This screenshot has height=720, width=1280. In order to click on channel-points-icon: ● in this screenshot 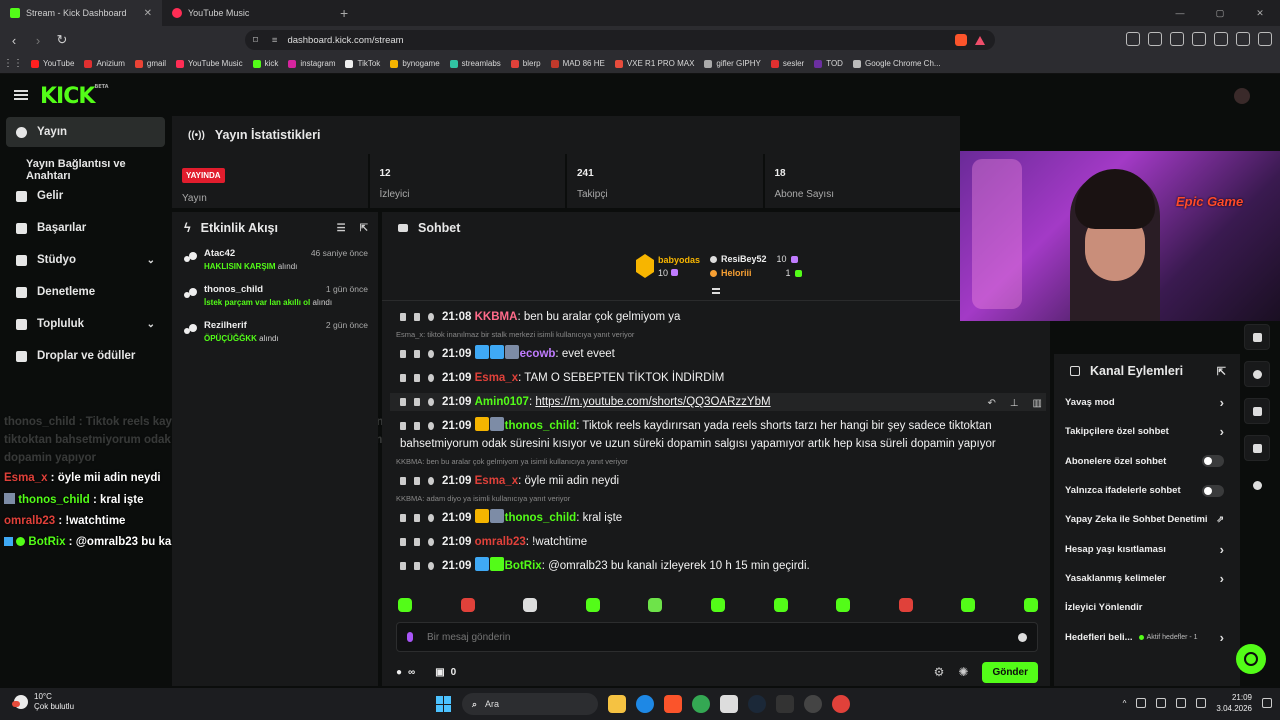, I will do `click(399, 672)`.